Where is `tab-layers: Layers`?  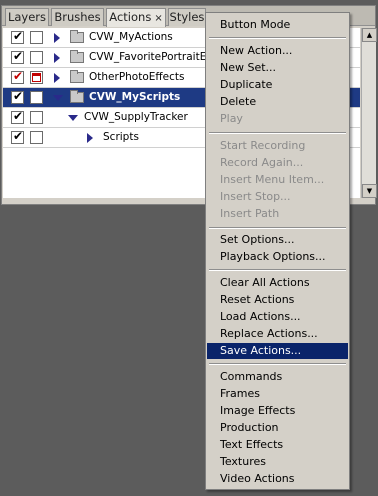 tab-layers: Layers is located at coordinates (27, 17).